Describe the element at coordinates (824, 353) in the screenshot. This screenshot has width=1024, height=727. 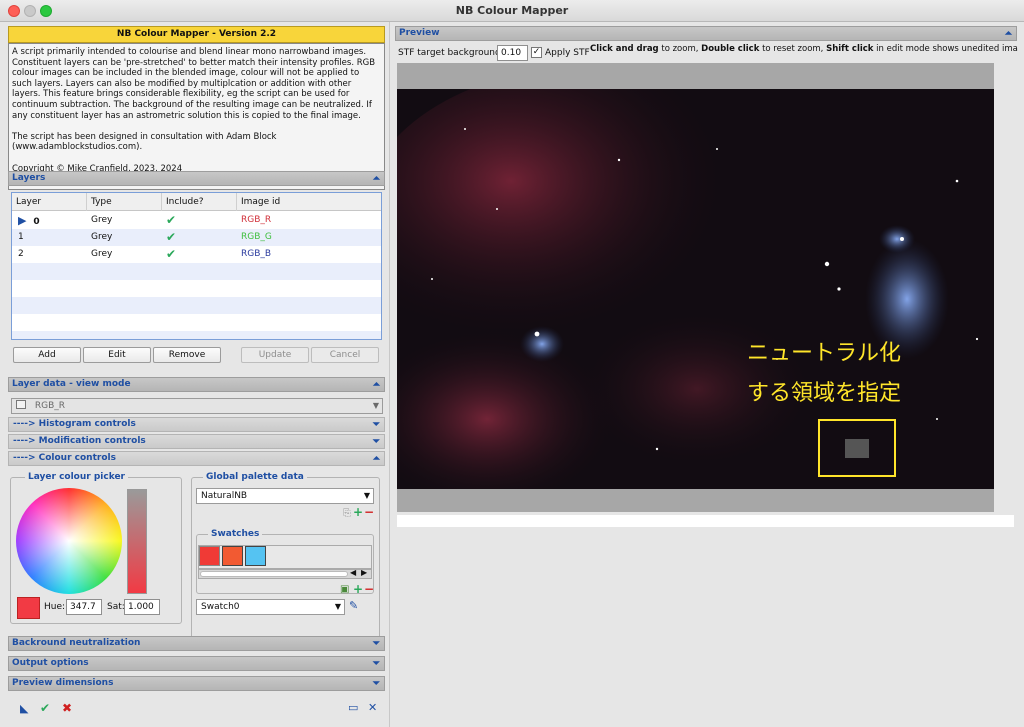
I see `overlay-text-line1: ニュートラル化` at that location.